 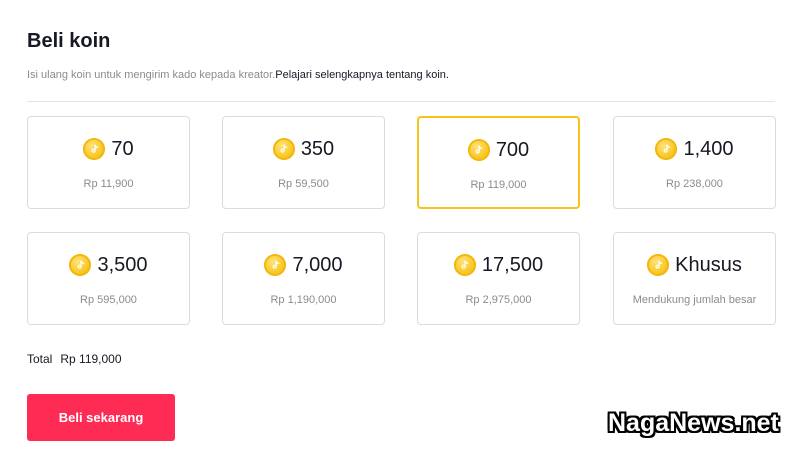 I want to click on coin-package-card: 70 Rp 11,900, so click(x=108, y=162).